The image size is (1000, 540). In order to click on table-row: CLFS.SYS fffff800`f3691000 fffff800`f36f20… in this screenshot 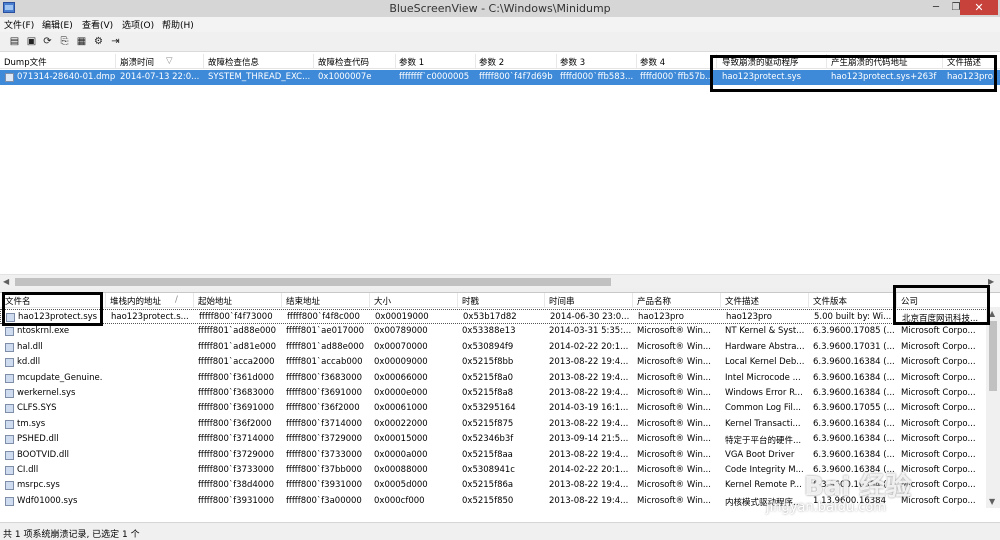, I will do `click(500, 408)`.